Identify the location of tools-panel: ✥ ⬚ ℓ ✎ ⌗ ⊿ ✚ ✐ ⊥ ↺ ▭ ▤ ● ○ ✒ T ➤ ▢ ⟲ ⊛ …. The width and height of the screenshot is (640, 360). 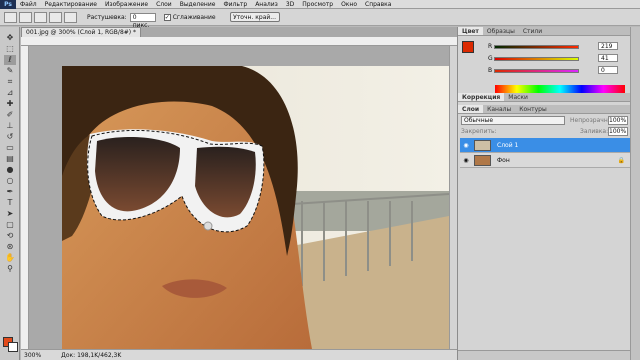
(10, 193).